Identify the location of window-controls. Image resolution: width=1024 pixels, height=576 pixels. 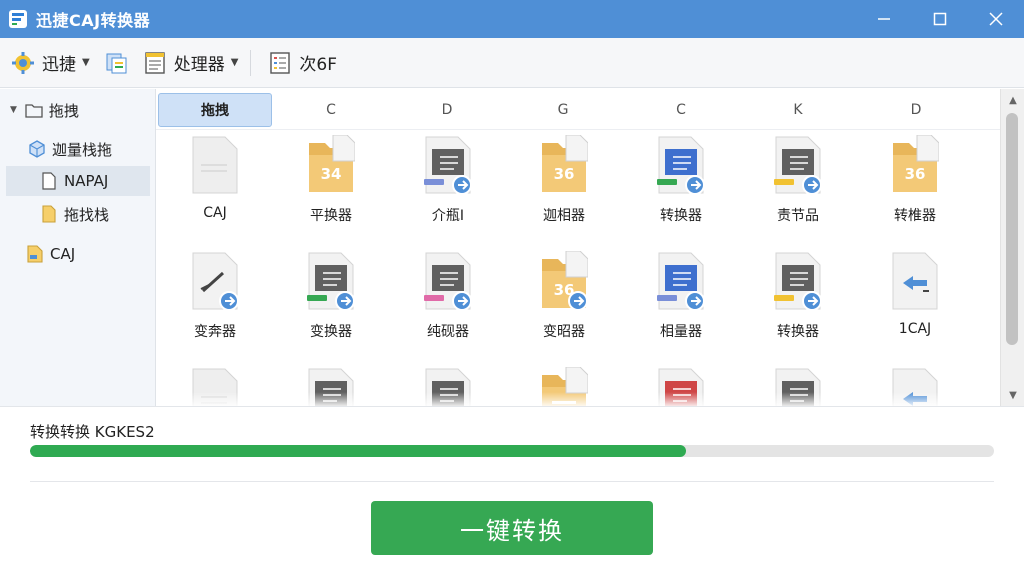
(940, 19).